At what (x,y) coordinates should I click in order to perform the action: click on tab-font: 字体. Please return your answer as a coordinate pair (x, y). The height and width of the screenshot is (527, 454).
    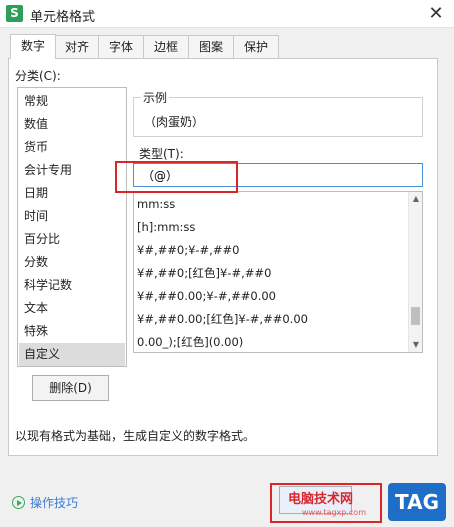
    Looking at the image, I should click on (121, 47).